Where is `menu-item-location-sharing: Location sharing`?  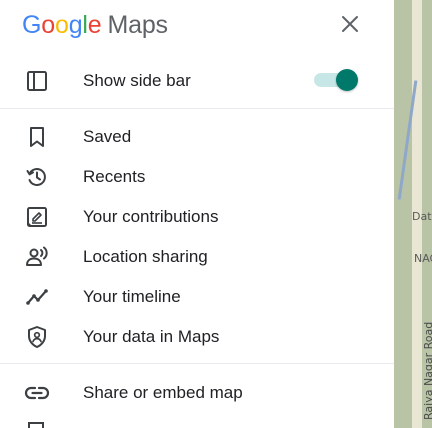
menu-item-location-sharing: Location sharing is located at coordinates (197, 257).